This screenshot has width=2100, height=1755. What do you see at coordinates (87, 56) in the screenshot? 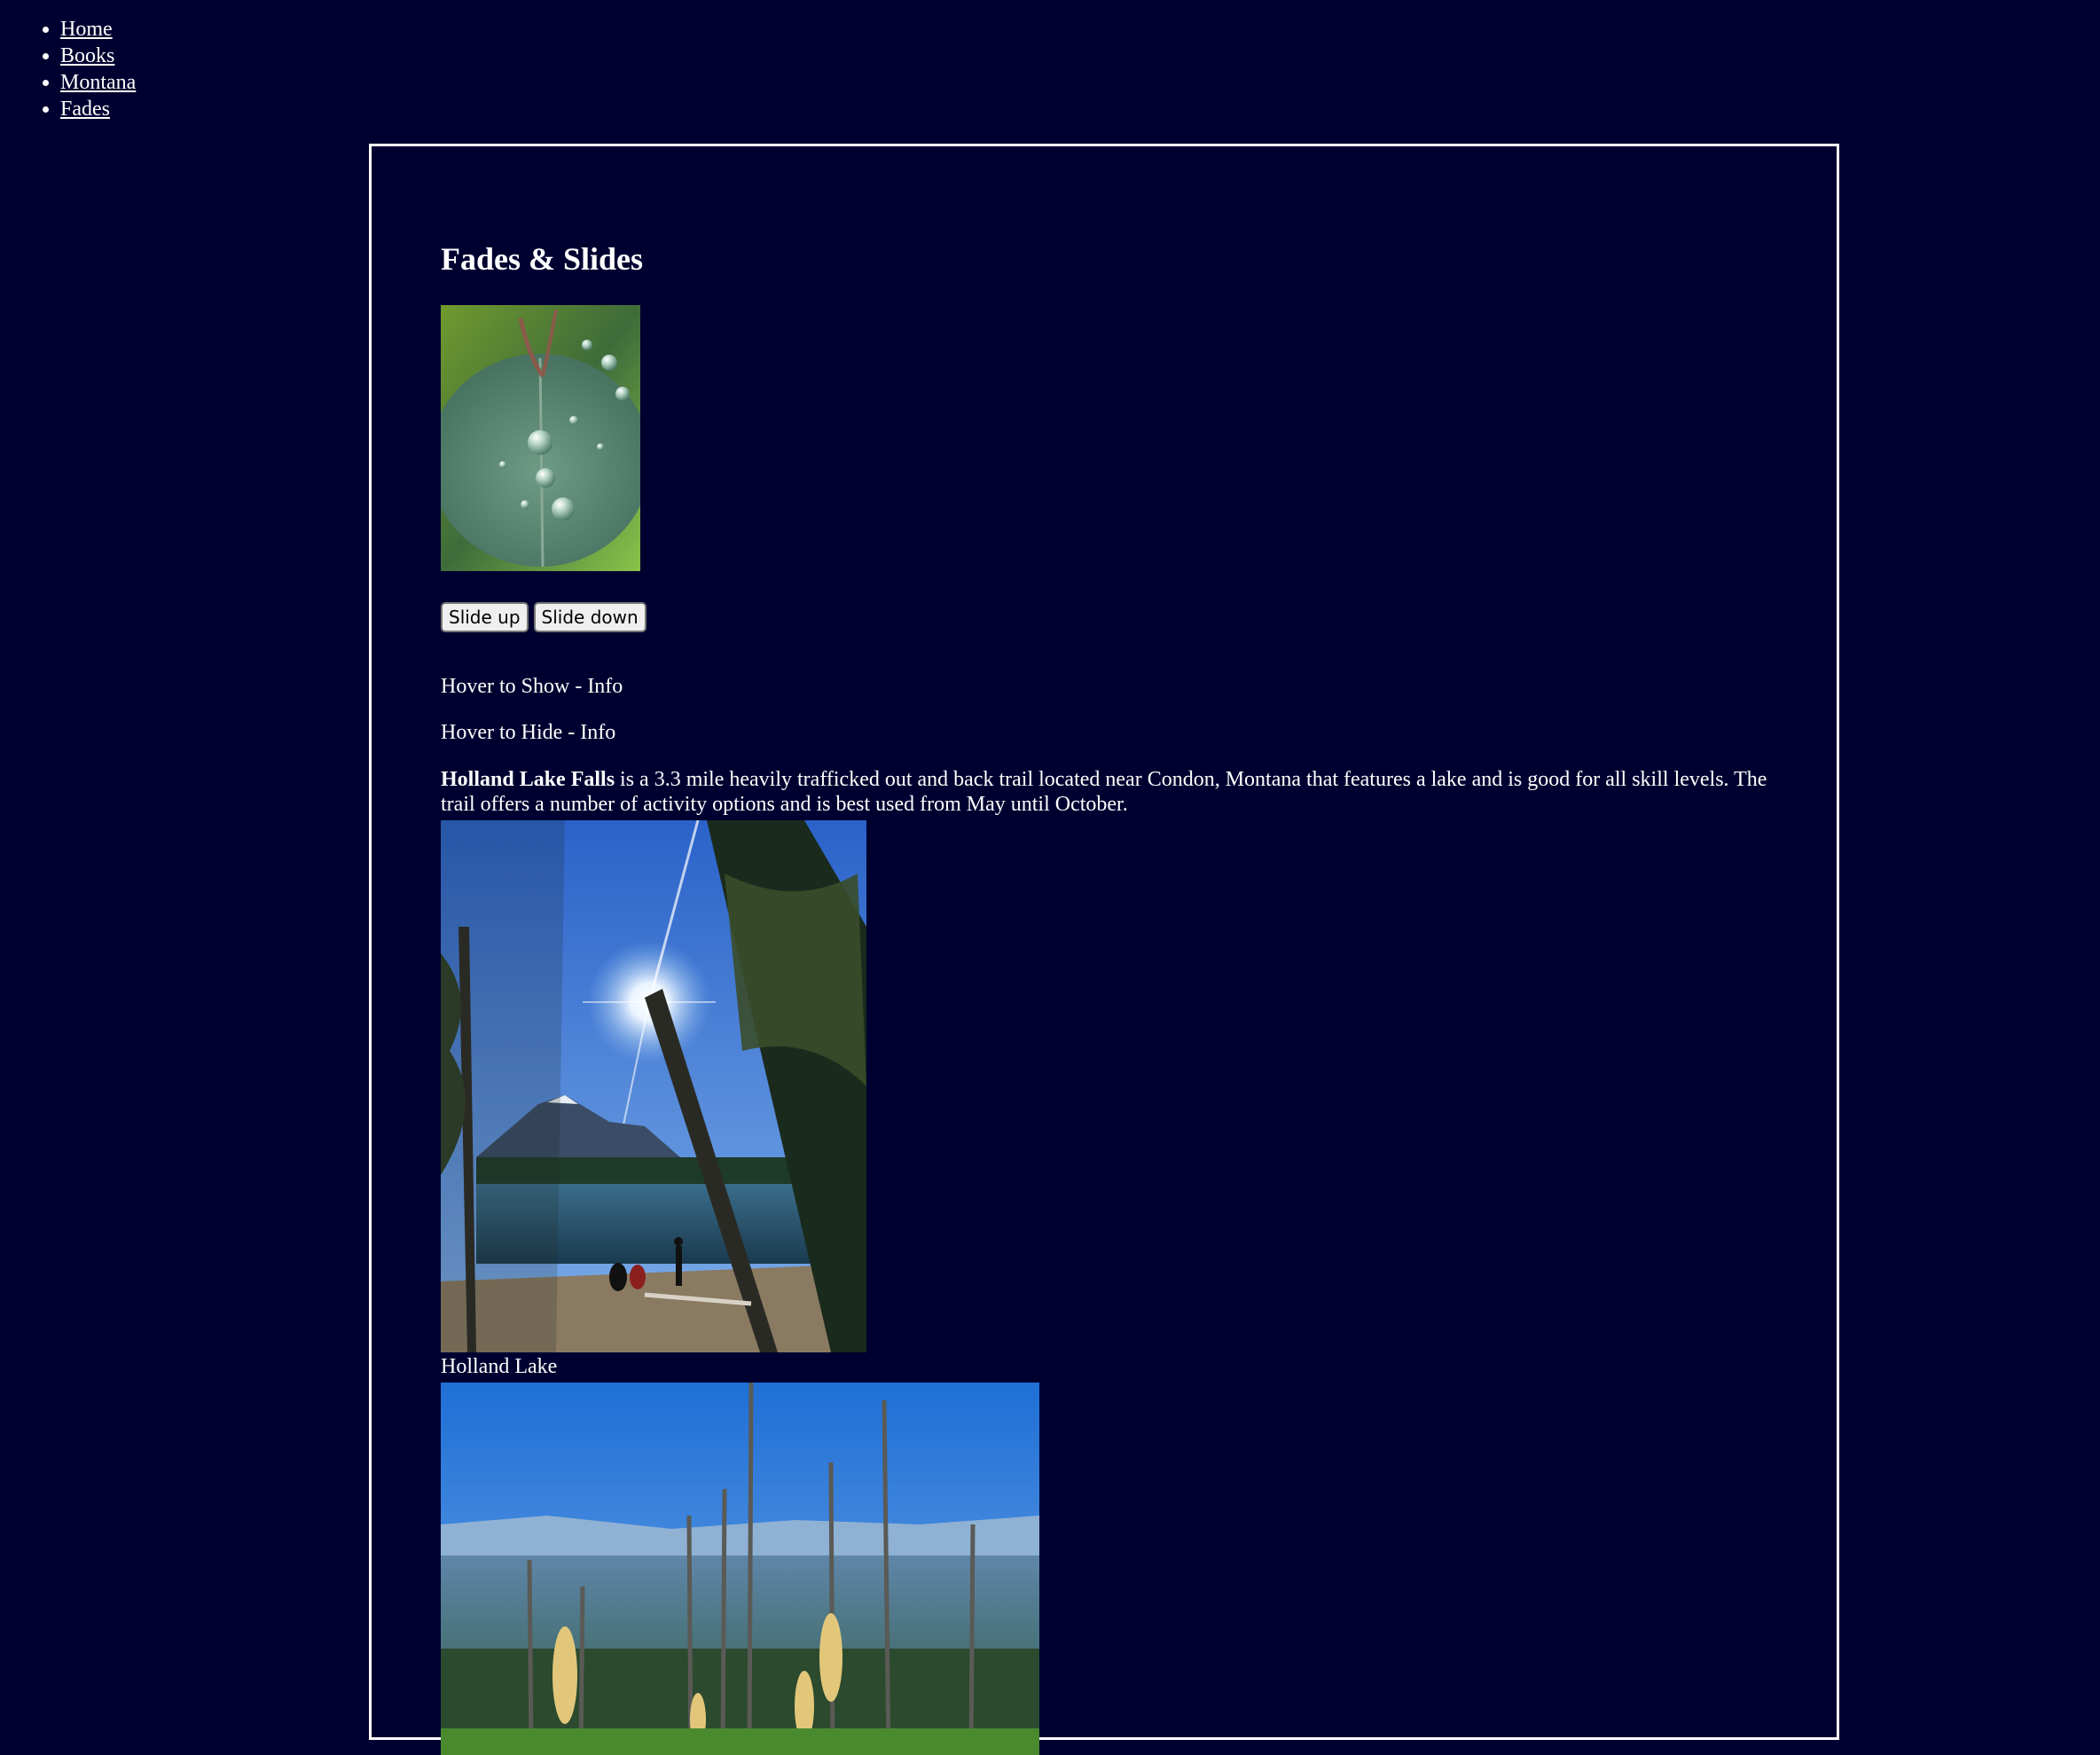
I see `nav-link-books: Books` at bounding box center [87, 56].